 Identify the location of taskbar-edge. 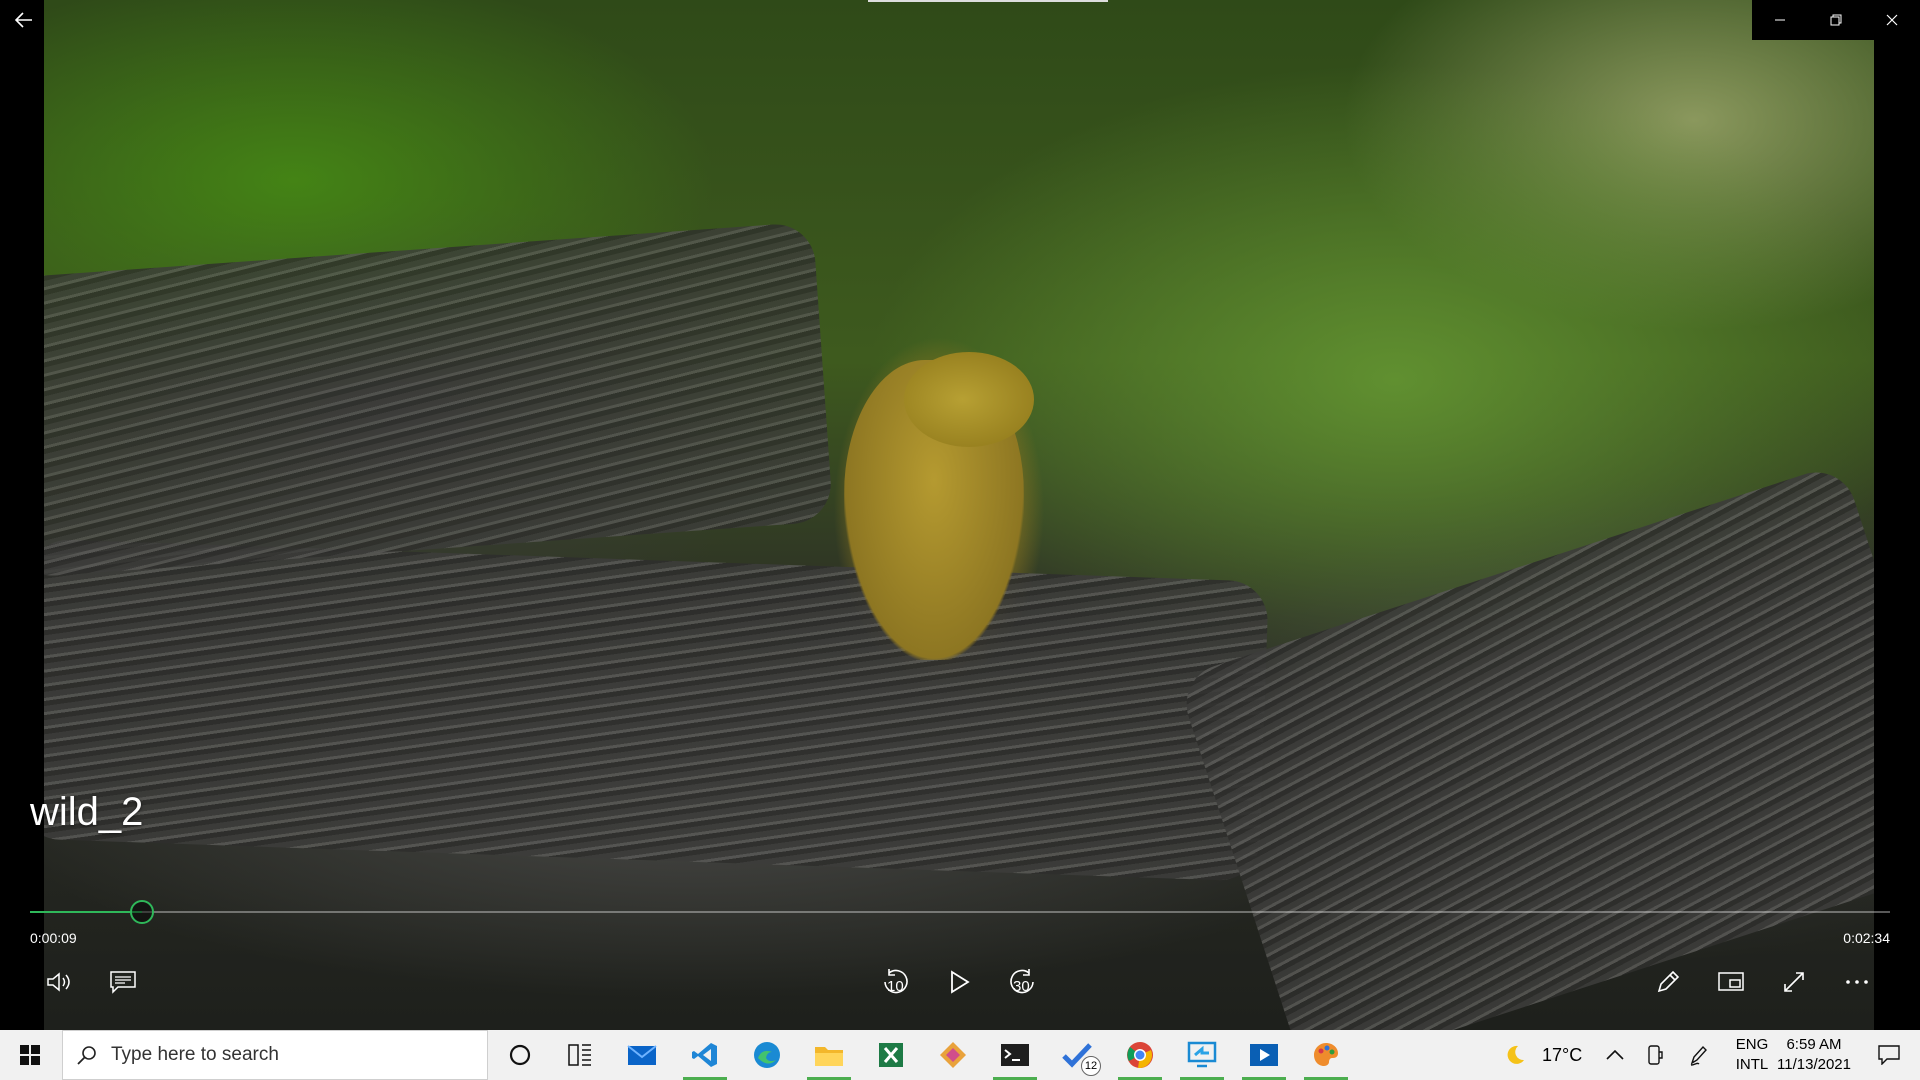
(767, 1055).